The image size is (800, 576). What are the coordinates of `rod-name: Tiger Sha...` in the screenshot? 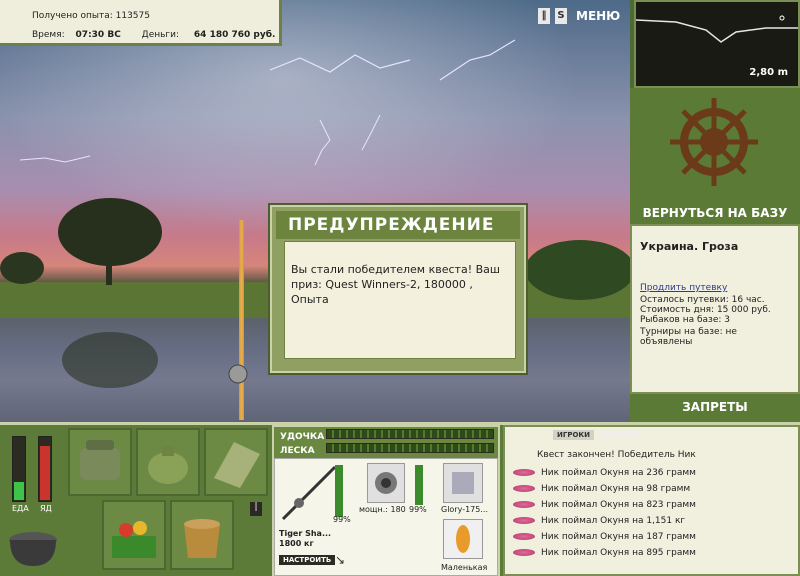 It's located at (305, 533).